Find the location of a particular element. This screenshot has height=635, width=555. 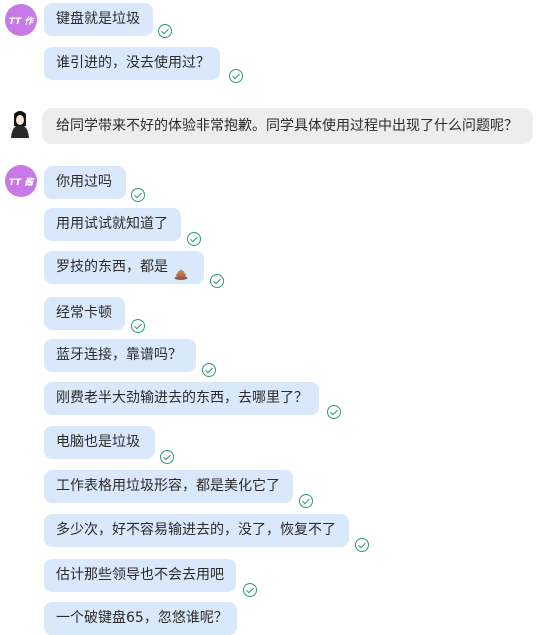

agent-message: 给同学带来不好的体验非常抱歉。同学具体使用过程中出现了什么问题呢？ is located at coordinates (287, 126).